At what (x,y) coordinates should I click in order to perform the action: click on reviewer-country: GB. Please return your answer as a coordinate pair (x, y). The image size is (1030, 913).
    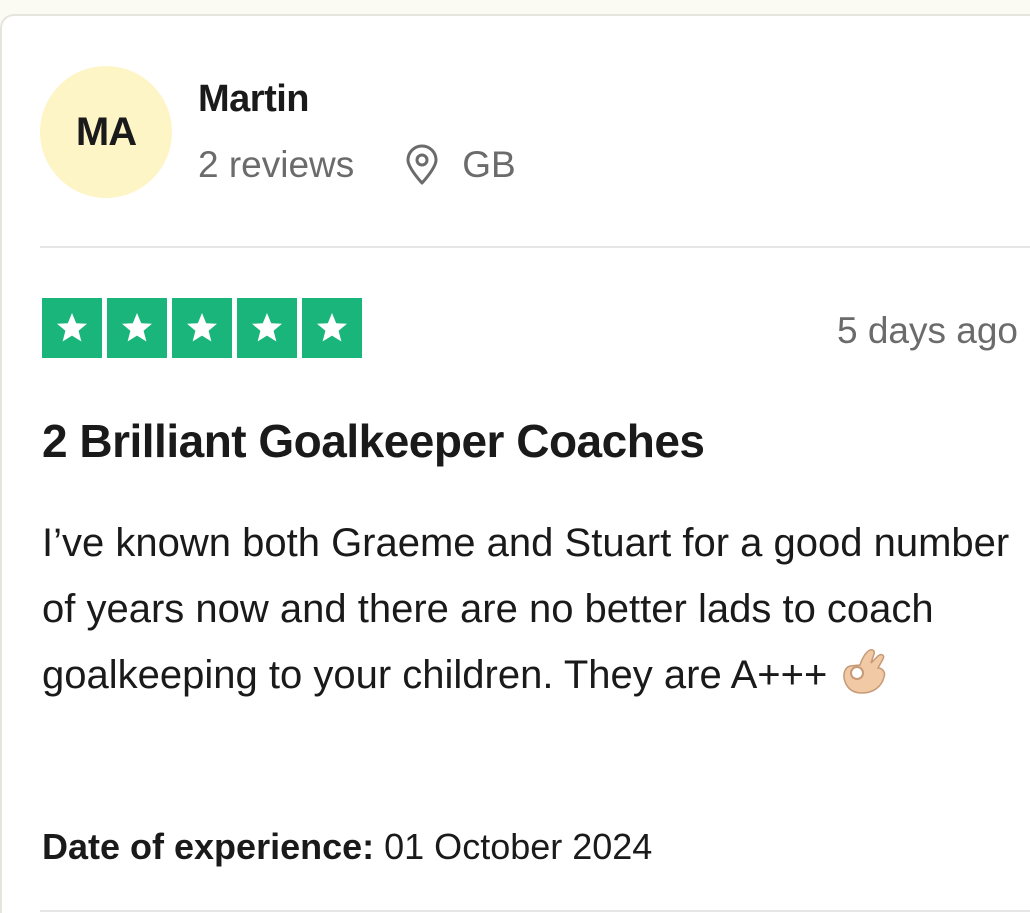
    Looking at the image, I should click on (489, 164).